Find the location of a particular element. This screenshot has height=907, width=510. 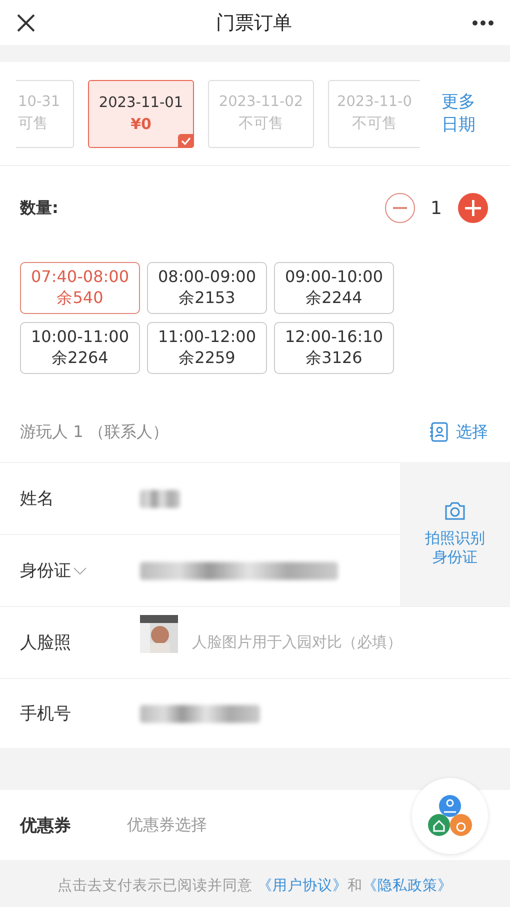

more-dates-button: 更多日期 is located at coordinates (459, 113).